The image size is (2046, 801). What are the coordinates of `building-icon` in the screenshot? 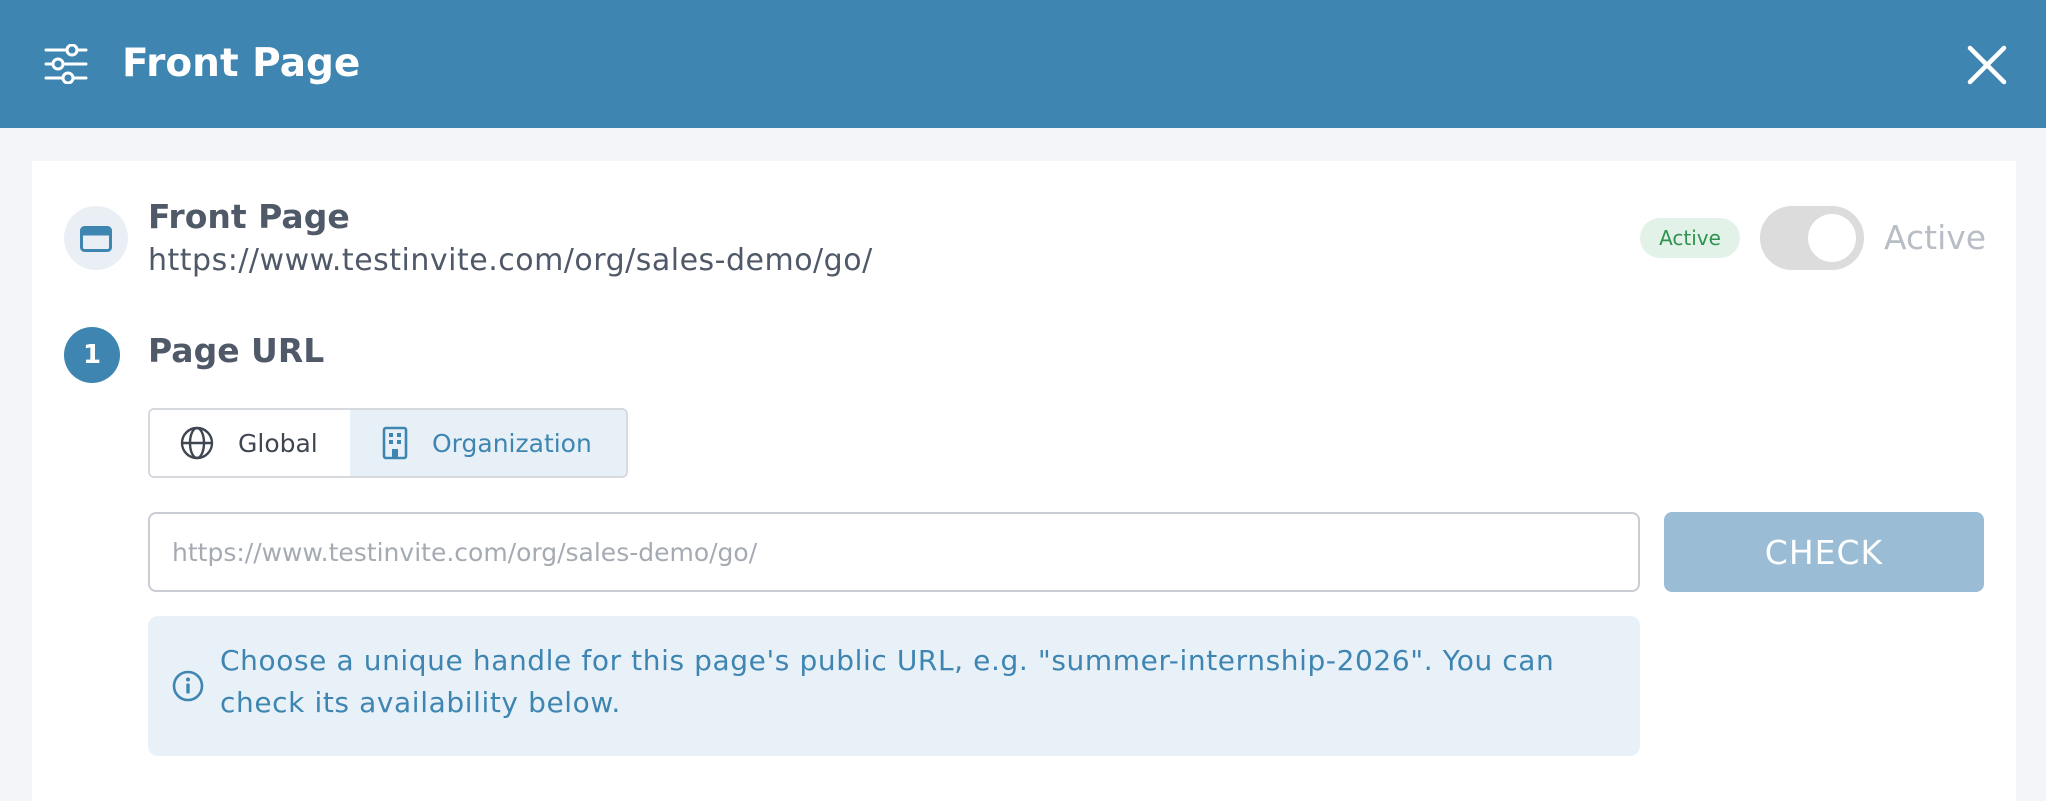 It's located at (395, 443).